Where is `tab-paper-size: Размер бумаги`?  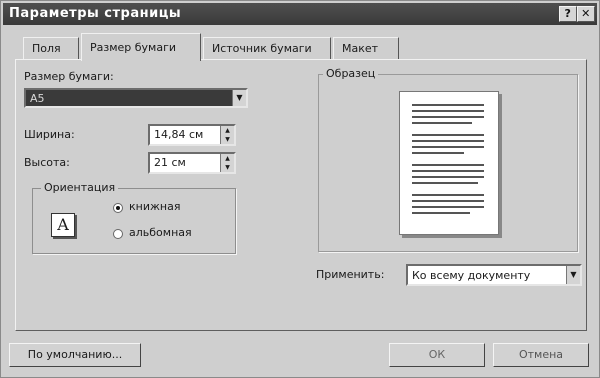
tab-paper-size: Размер бумаги is located at coordinates (141, 47).